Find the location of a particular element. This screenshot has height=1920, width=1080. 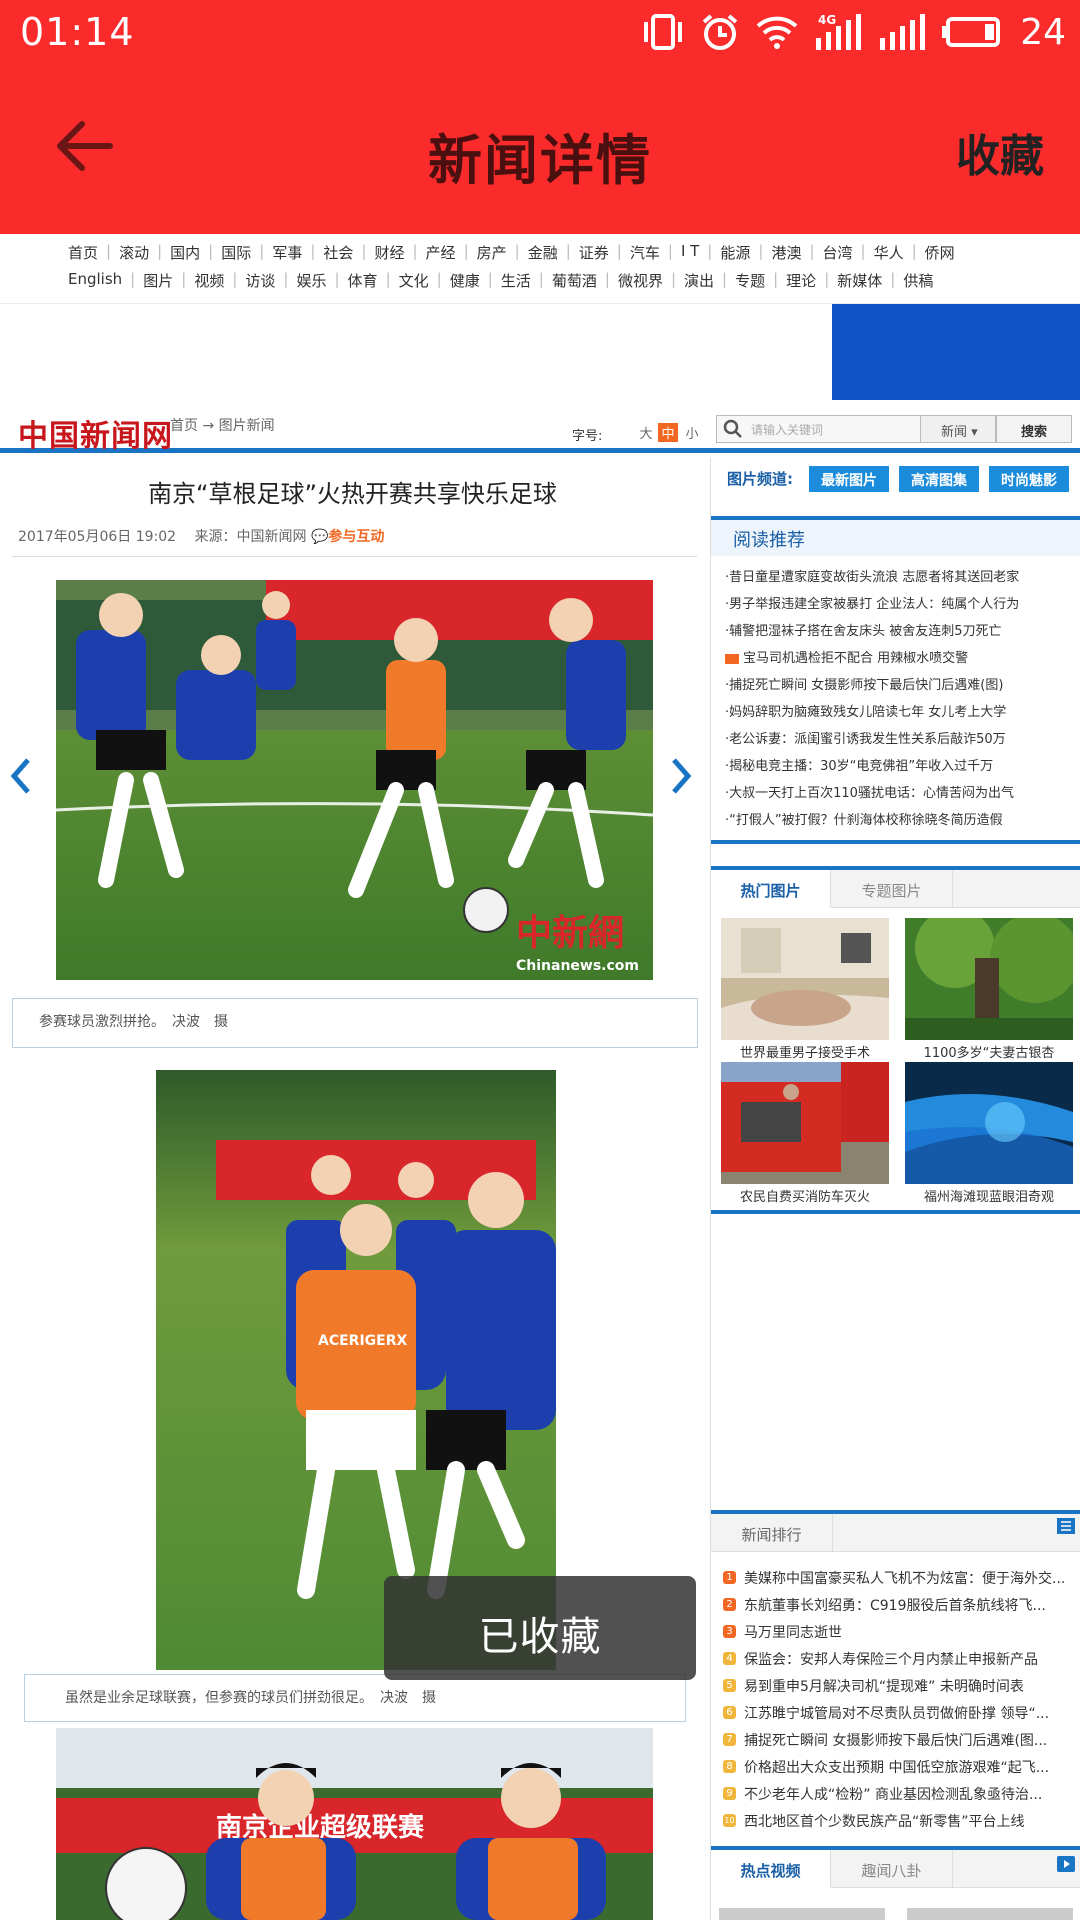

latest-photos-button: 最新图片 is located at coordinates (849, 479).